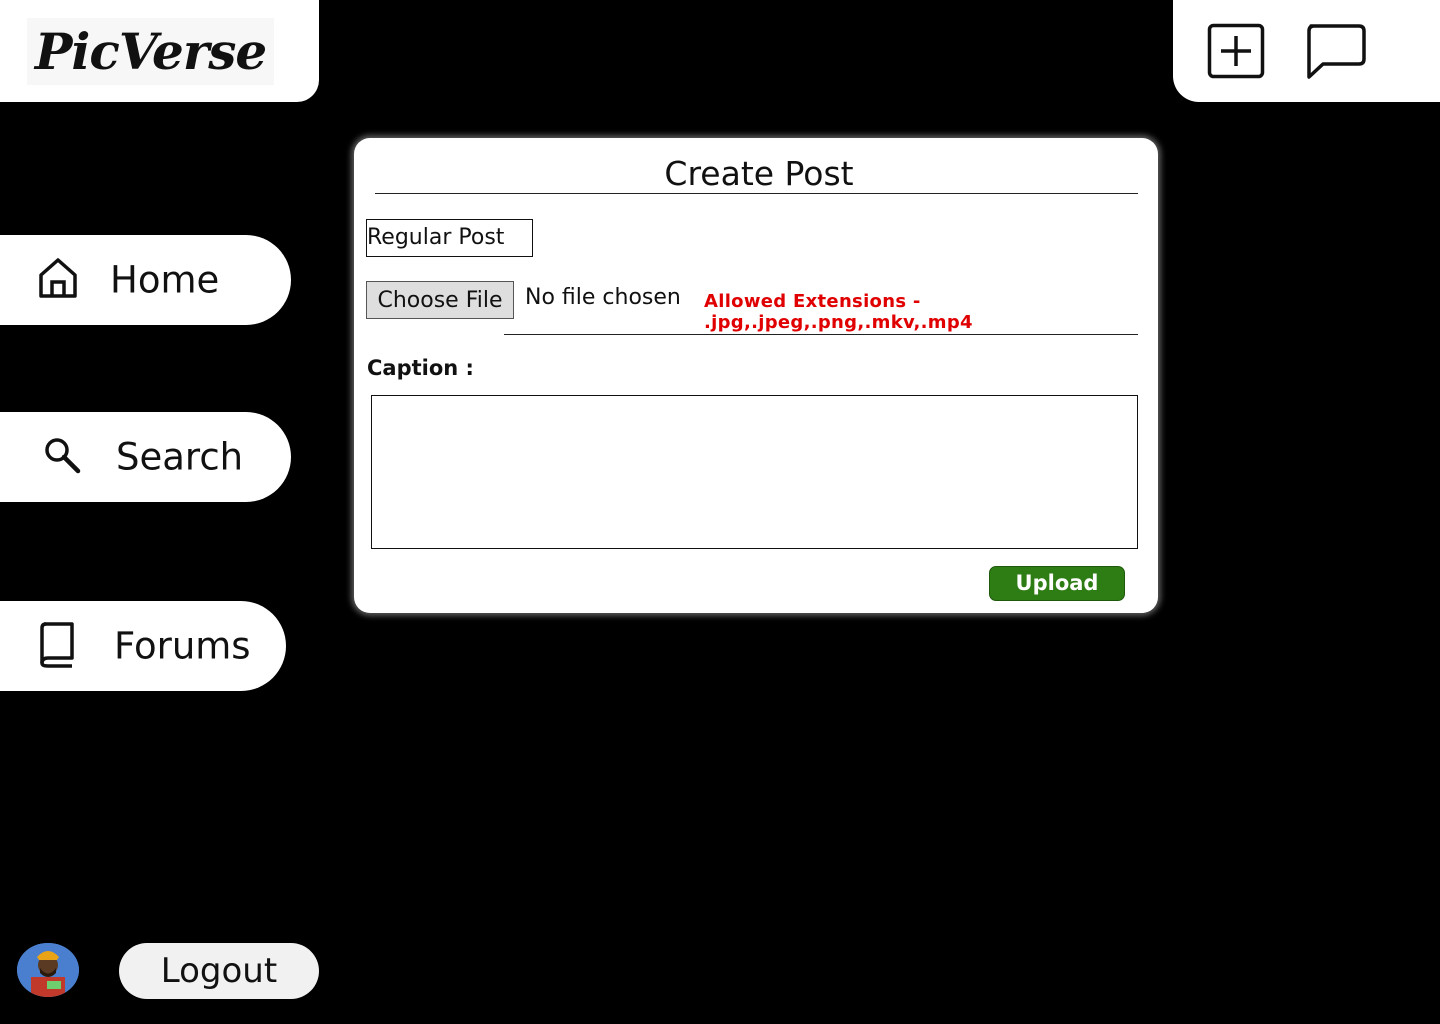 The width and height of the screenshot is (1440, 1024). I want to click on messages-button, so click(1336, 52).